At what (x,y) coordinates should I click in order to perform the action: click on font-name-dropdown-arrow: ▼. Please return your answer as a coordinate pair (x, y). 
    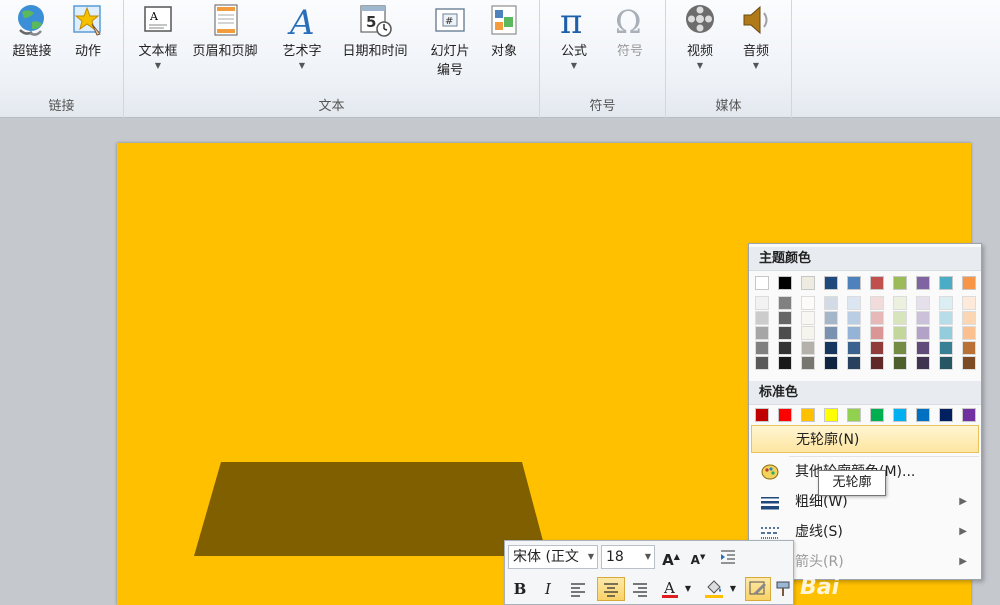
    Looking at the image, I should click on (591, 557).